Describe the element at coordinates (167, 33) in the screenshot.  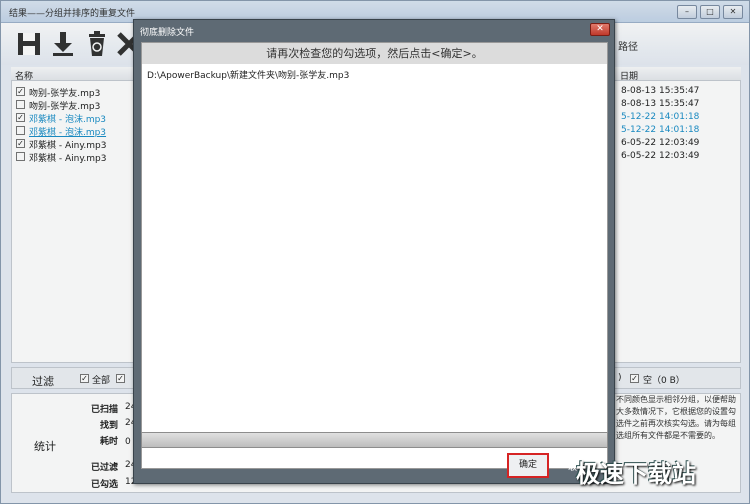
I see `dialog-title: 彻底删除文件` at that location.